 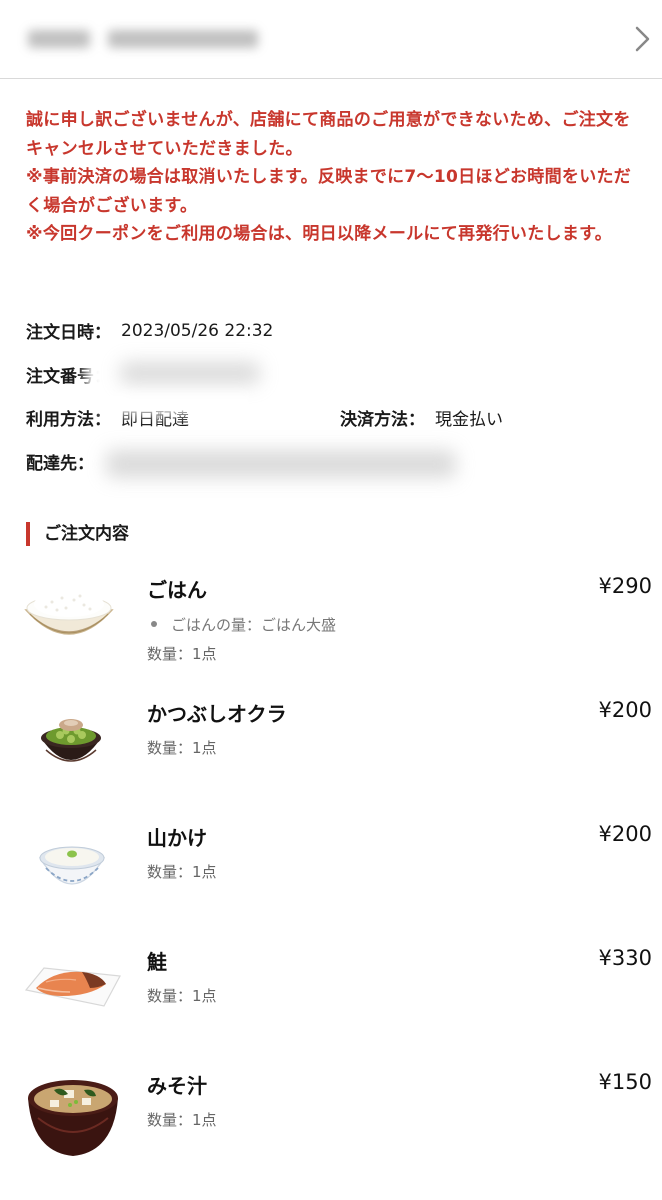 I want to click on rice-bowl-icon, so click(x=69, y=613).